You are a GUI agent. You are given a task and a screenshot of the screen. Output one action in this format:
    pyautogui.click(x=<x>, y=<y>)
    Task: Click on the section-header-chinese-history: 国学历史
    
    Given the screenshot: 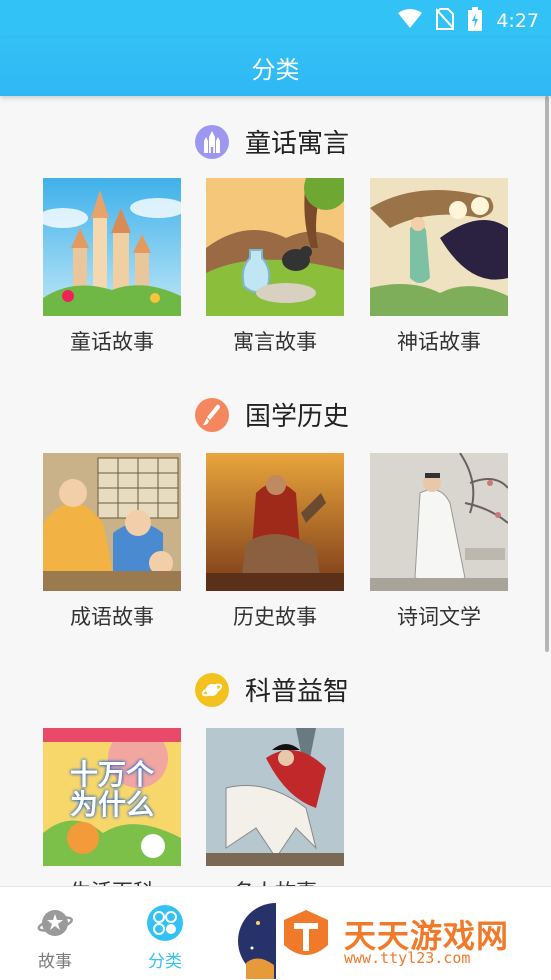 What is the action you would take?
    pyautogui.click(x=275, y=418)
    